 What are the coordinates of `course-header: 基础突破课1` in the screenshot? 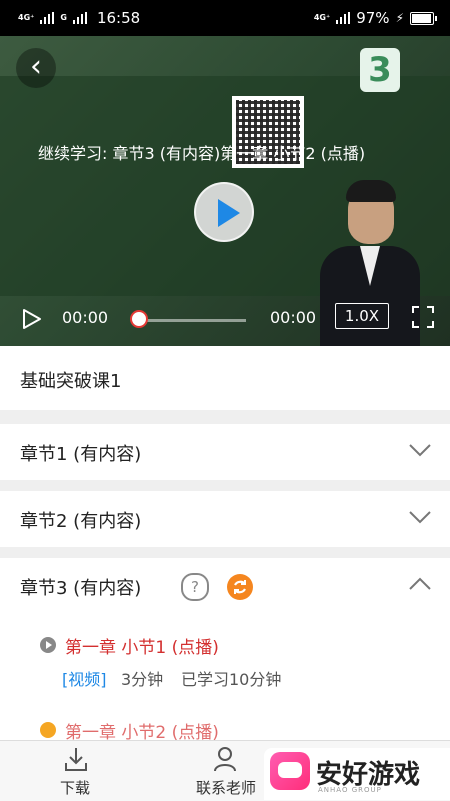 It's located at (225, 378).